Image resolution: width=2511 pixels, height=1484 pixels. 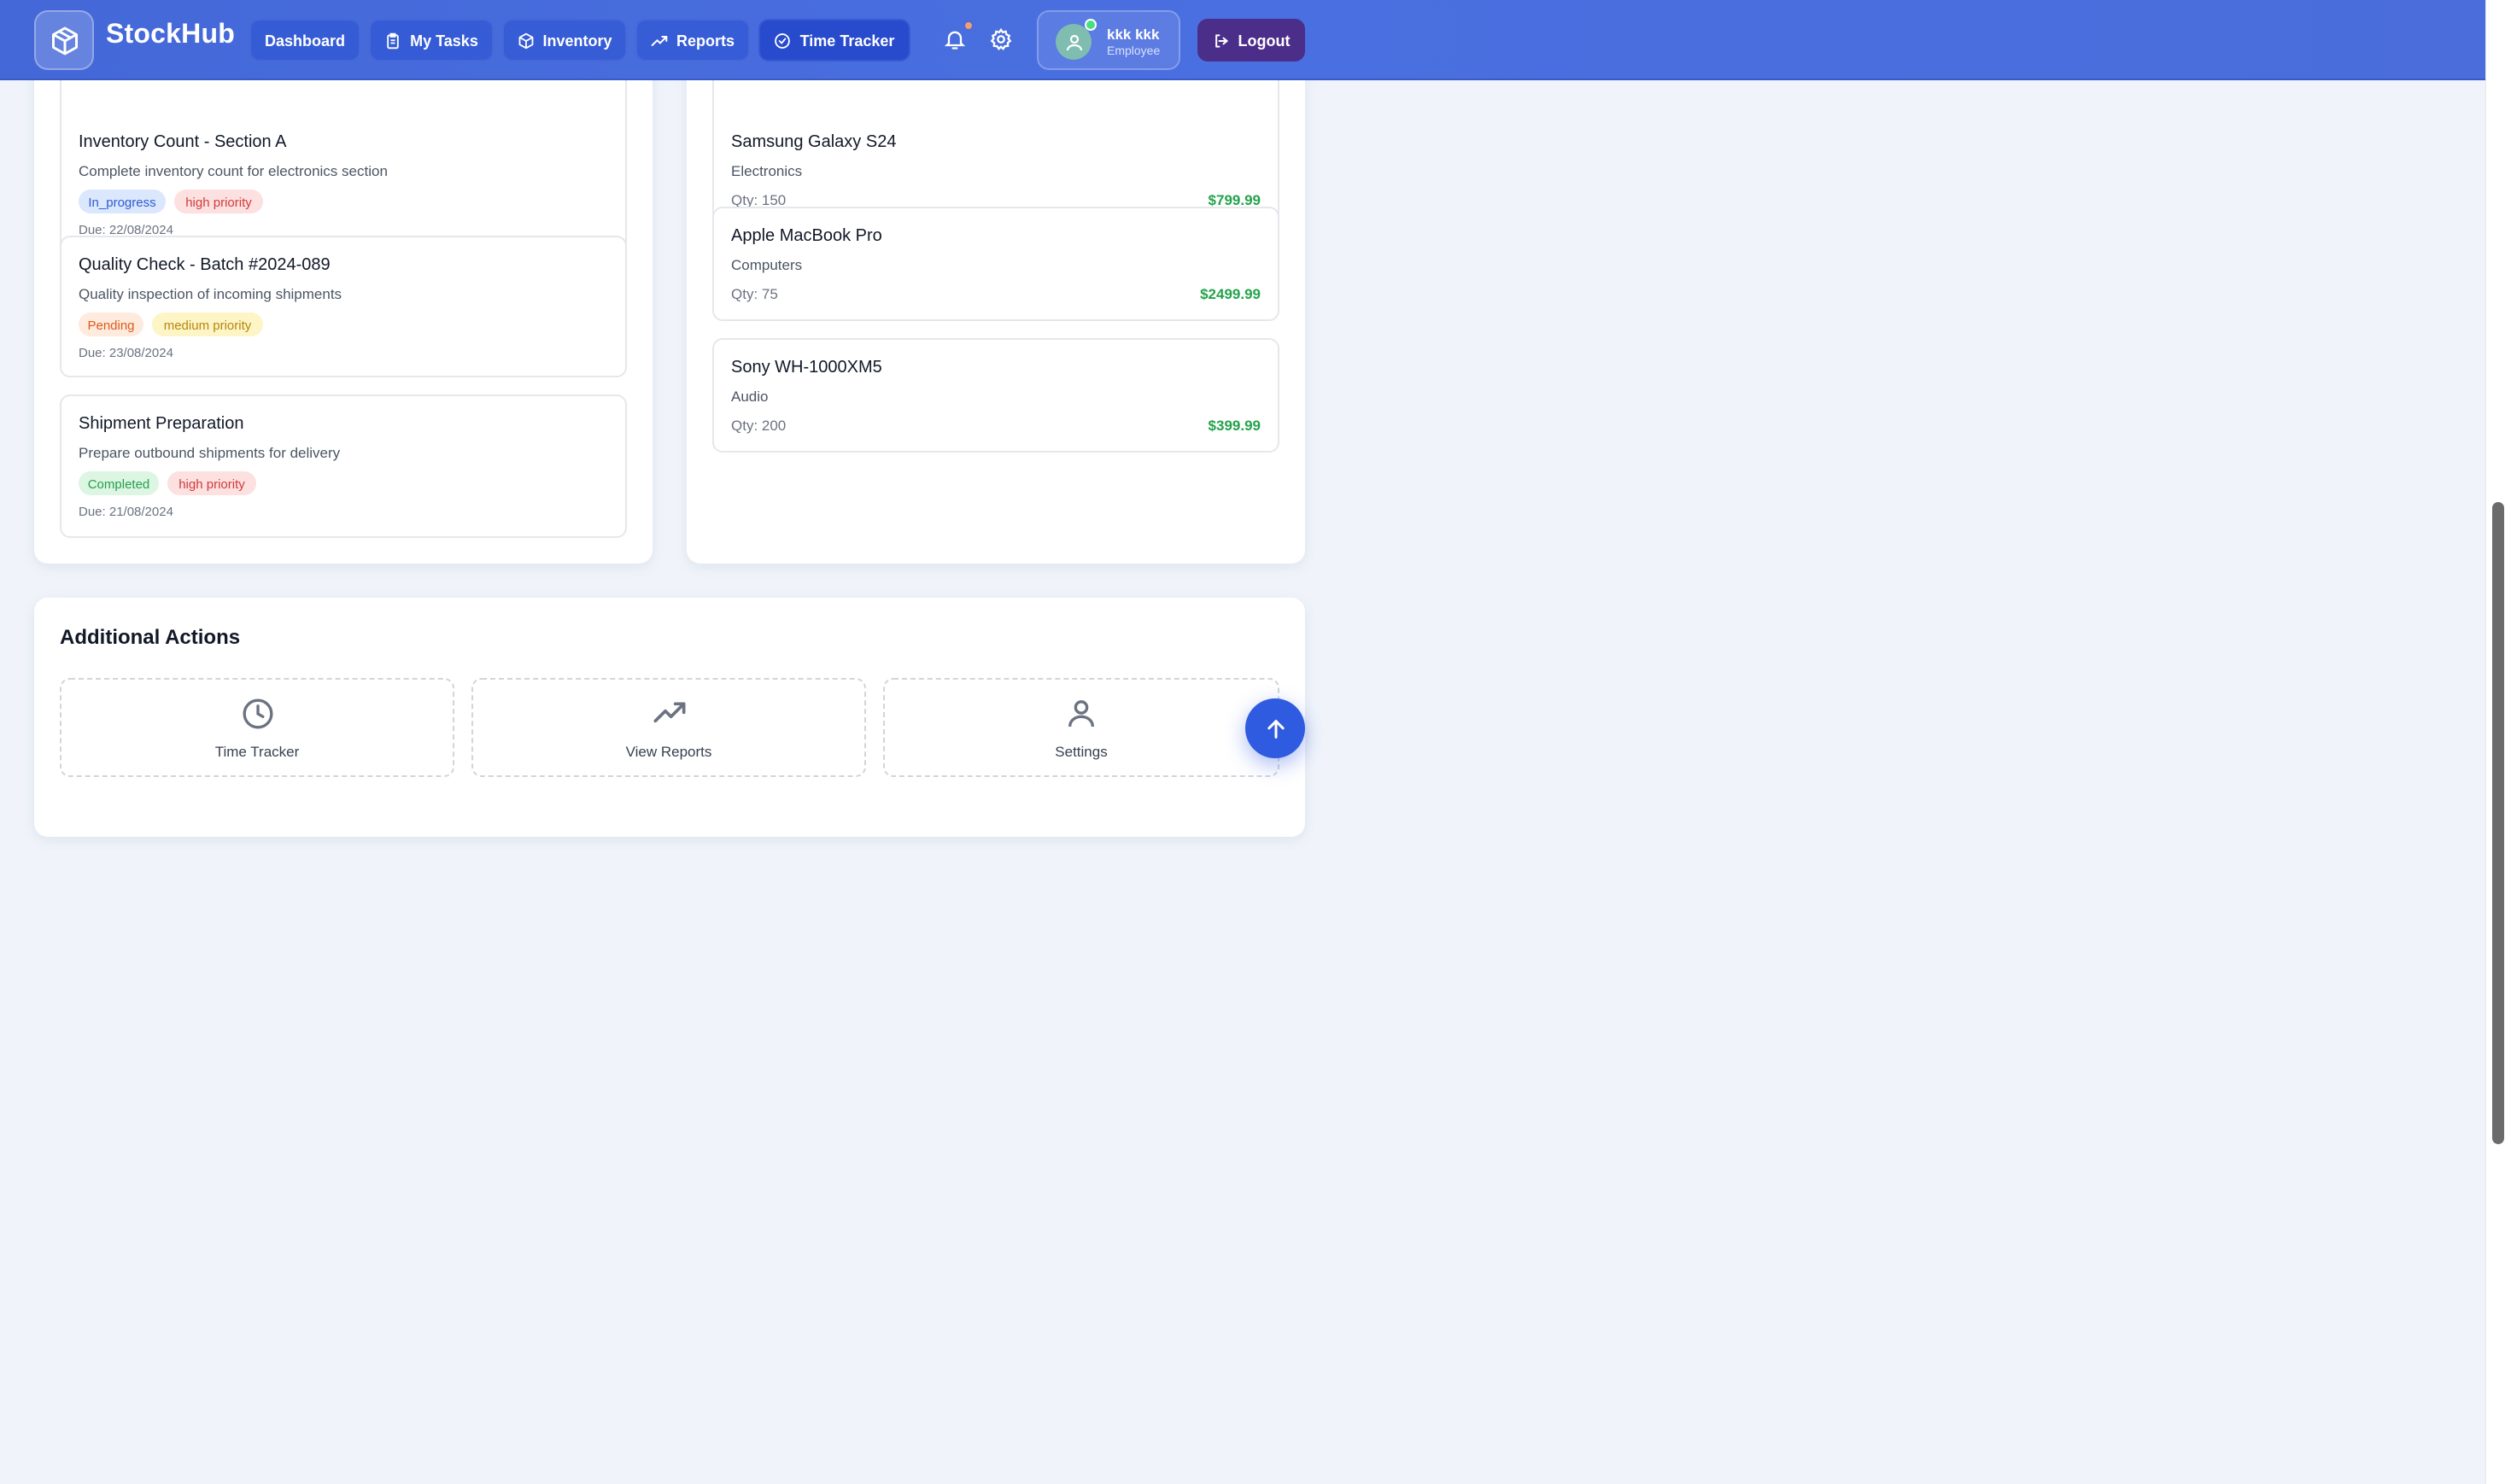 I want to click on task-description: Quality inspection of incoming shipments, so click(x=210, y=294).